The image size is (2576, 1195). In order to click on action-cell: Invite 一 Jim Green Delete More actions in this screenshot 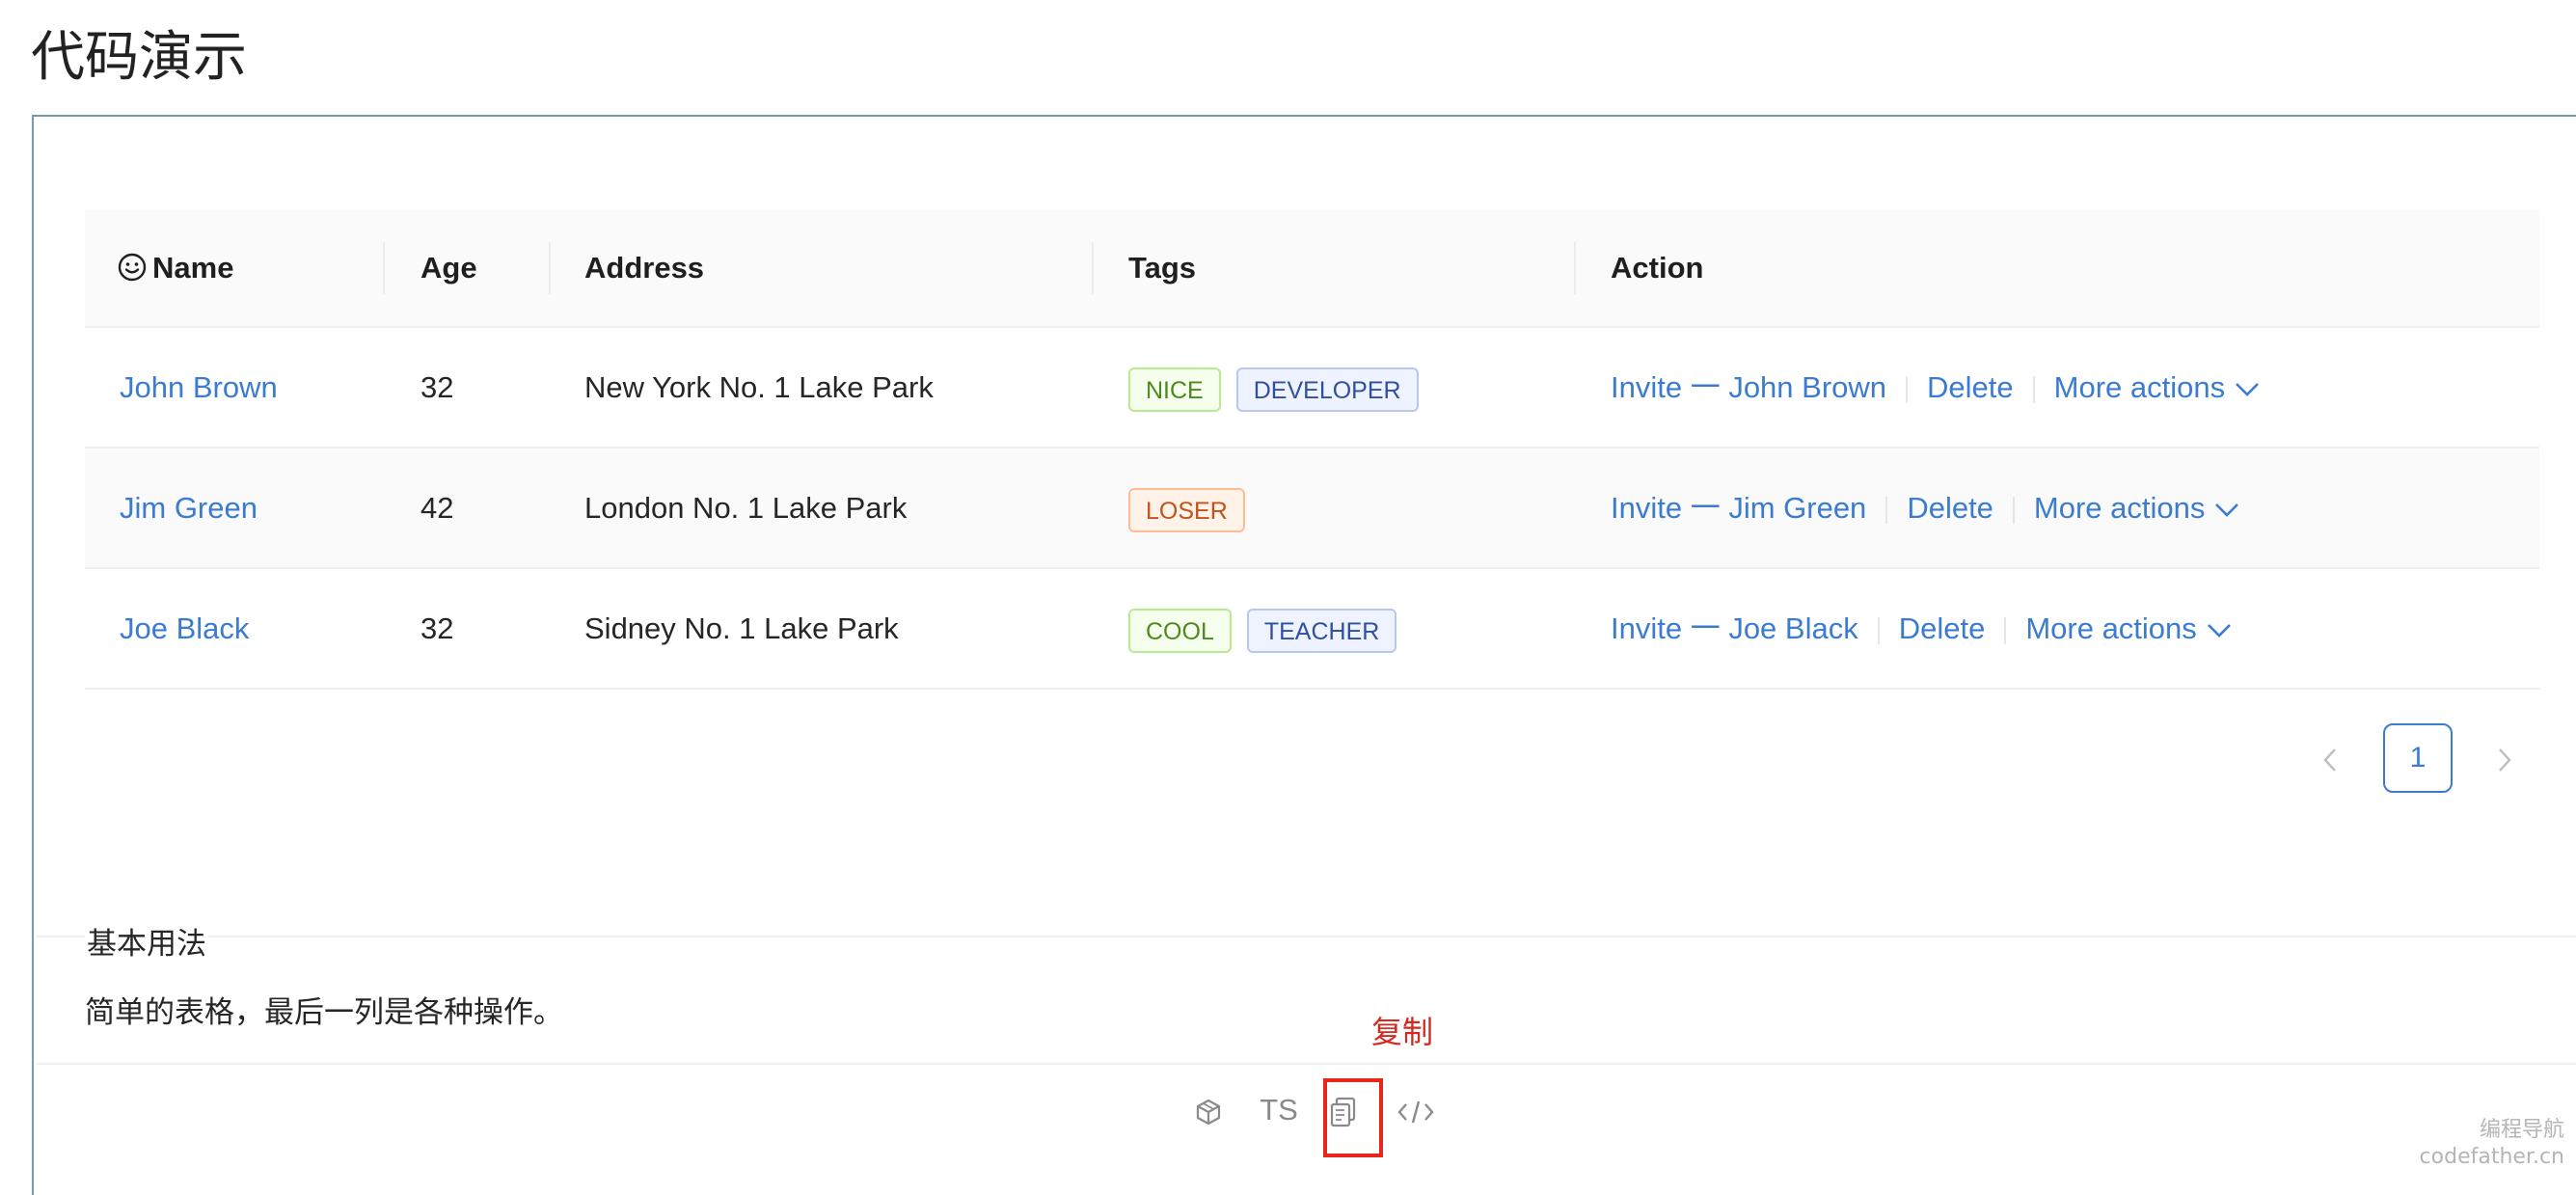, I will do `click(1925, 507)`.